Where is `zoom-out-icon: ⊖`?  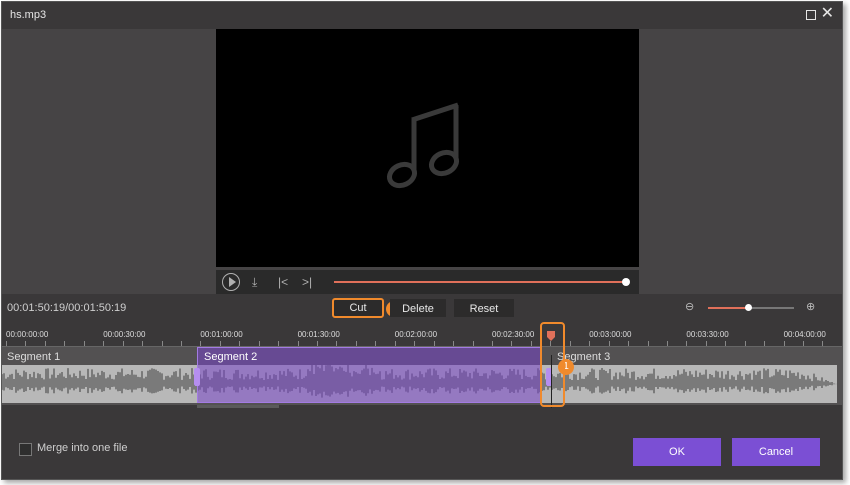 zoom-out-icon: ⊖ is located at coordinates (689, 306).